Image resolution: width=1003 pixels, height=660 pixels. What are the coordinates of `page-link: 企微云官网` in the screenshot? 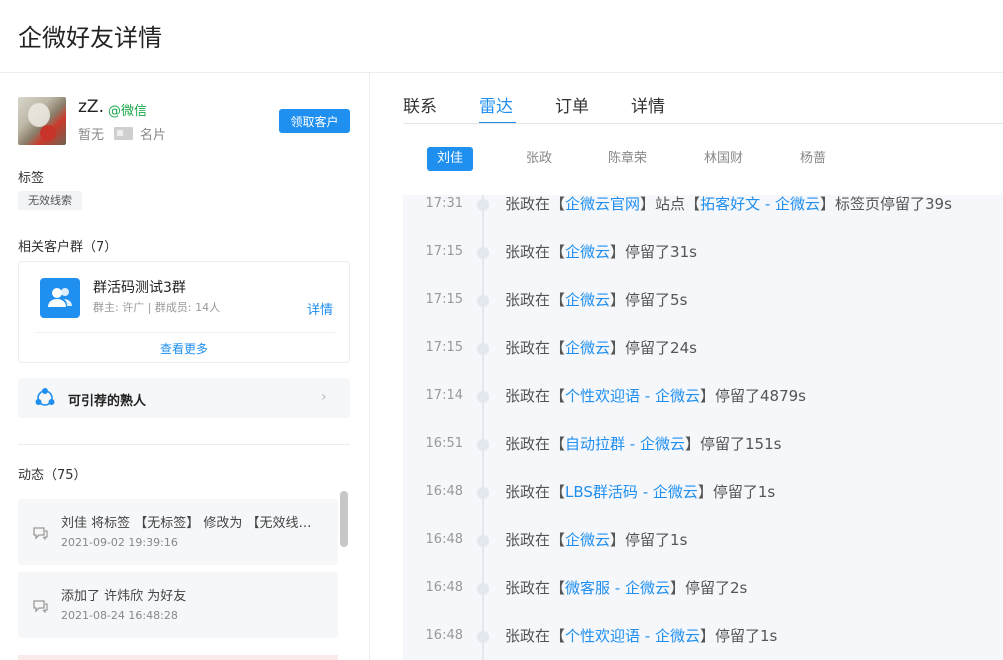 It's located at (602, 204).